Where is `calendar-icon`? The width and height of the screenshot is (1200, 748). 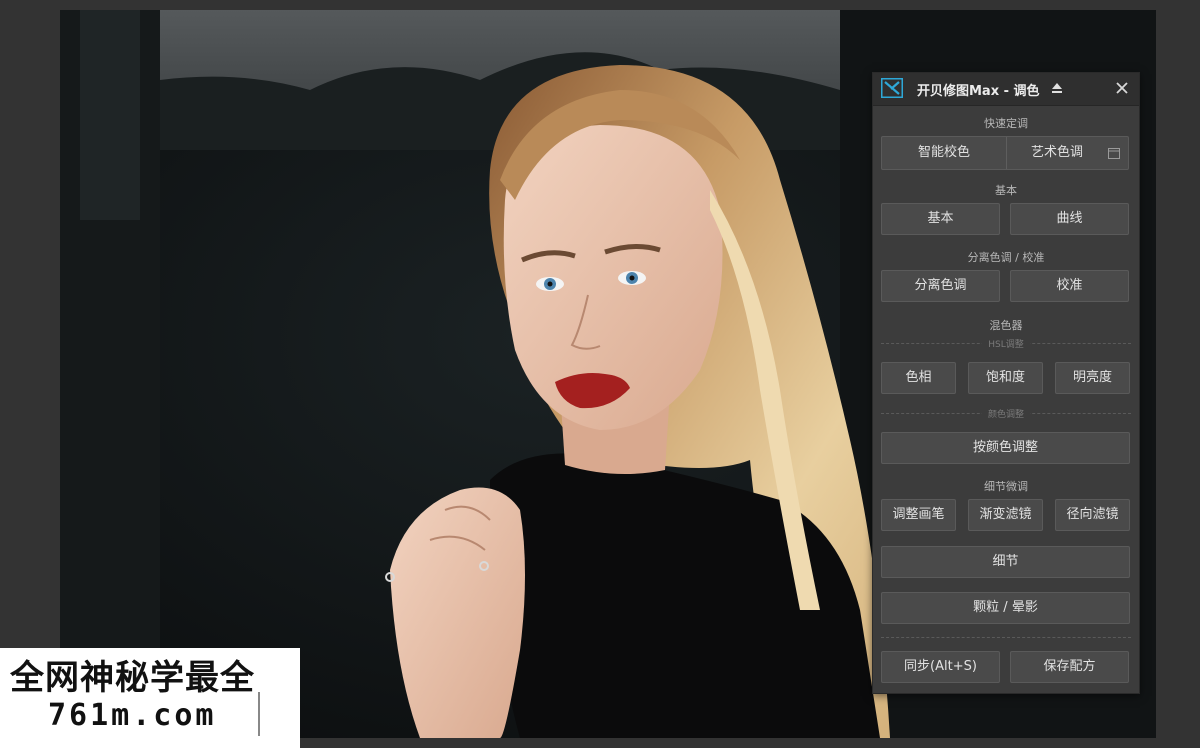 calendar-icon is located at coordinates (1114, 153).